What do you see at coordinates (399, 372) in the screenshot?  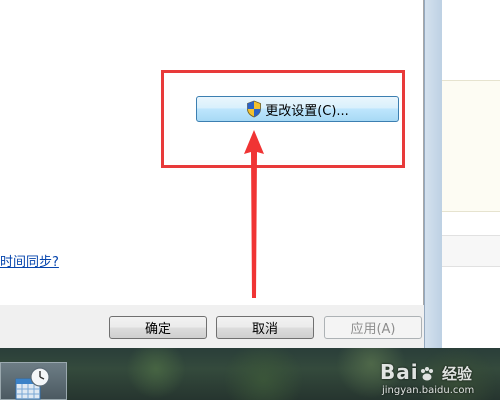 I see `watermark-logo-text: Bai` at bounding box center [399, 372].